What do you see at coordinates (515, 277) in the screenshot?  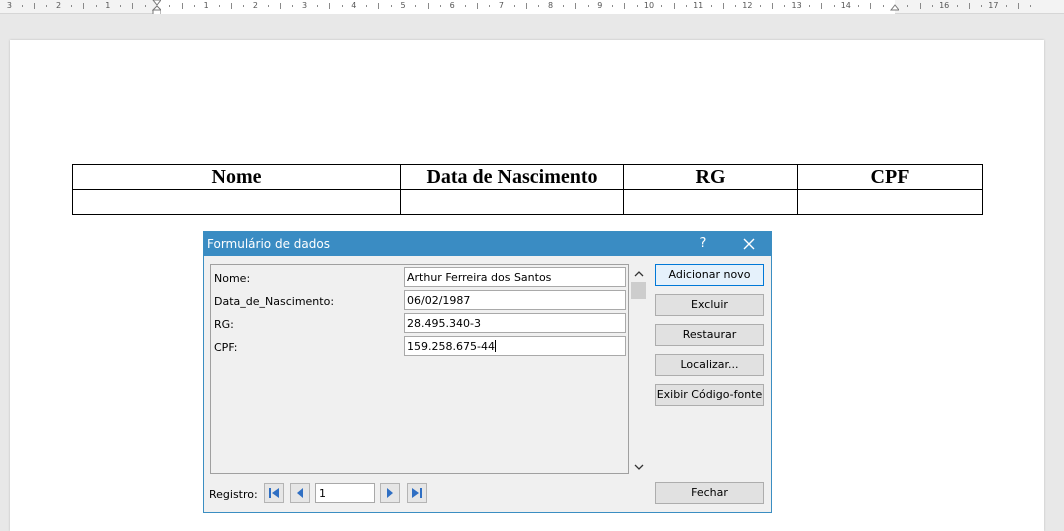 I see `nome-field: Arthur Ferreira dos Santos` at bounding box center [515, 277].